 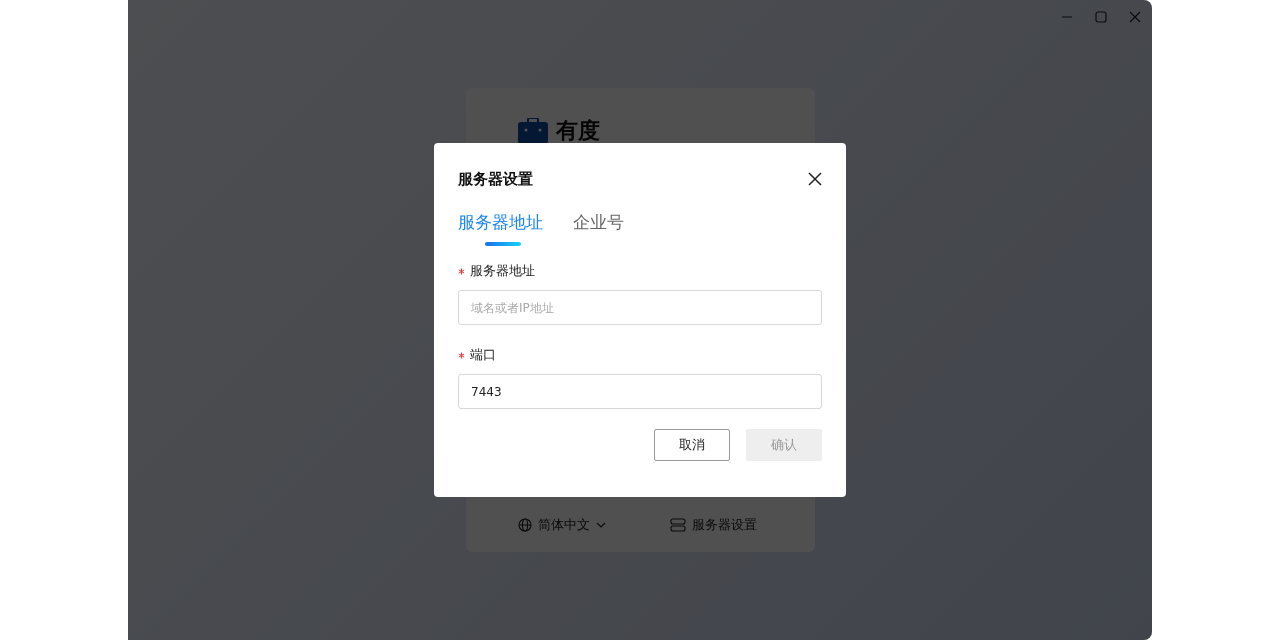 I want to click on dialog-title: 服务器设置, so click(x=495, y=179).